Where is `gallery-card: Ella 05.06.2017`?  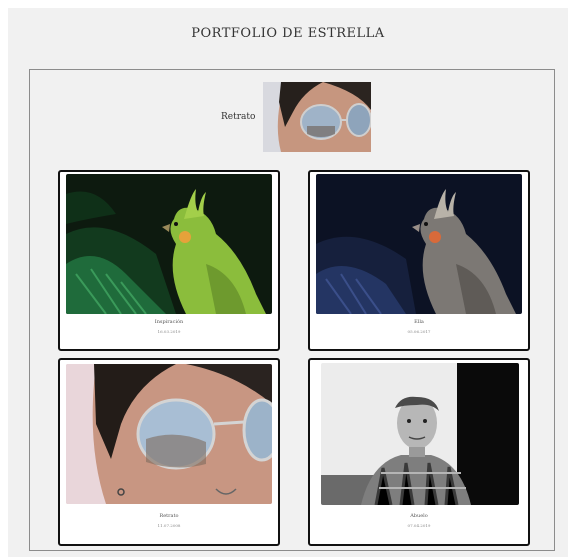
gallery-card: Ella 05.06.2017 is located at coordinates (419, 260).